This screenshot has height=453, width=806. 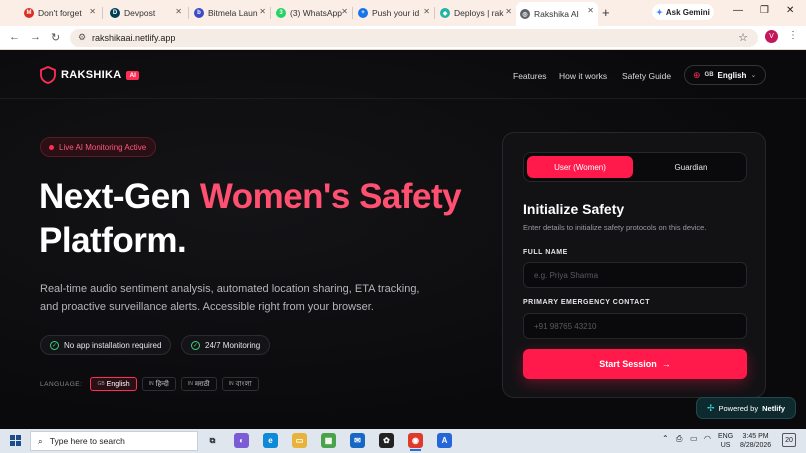 What do you see at coordinates (694, 438) in the screenshot?
I see `battery-icon: ▭` at bounding box center [694, 438].